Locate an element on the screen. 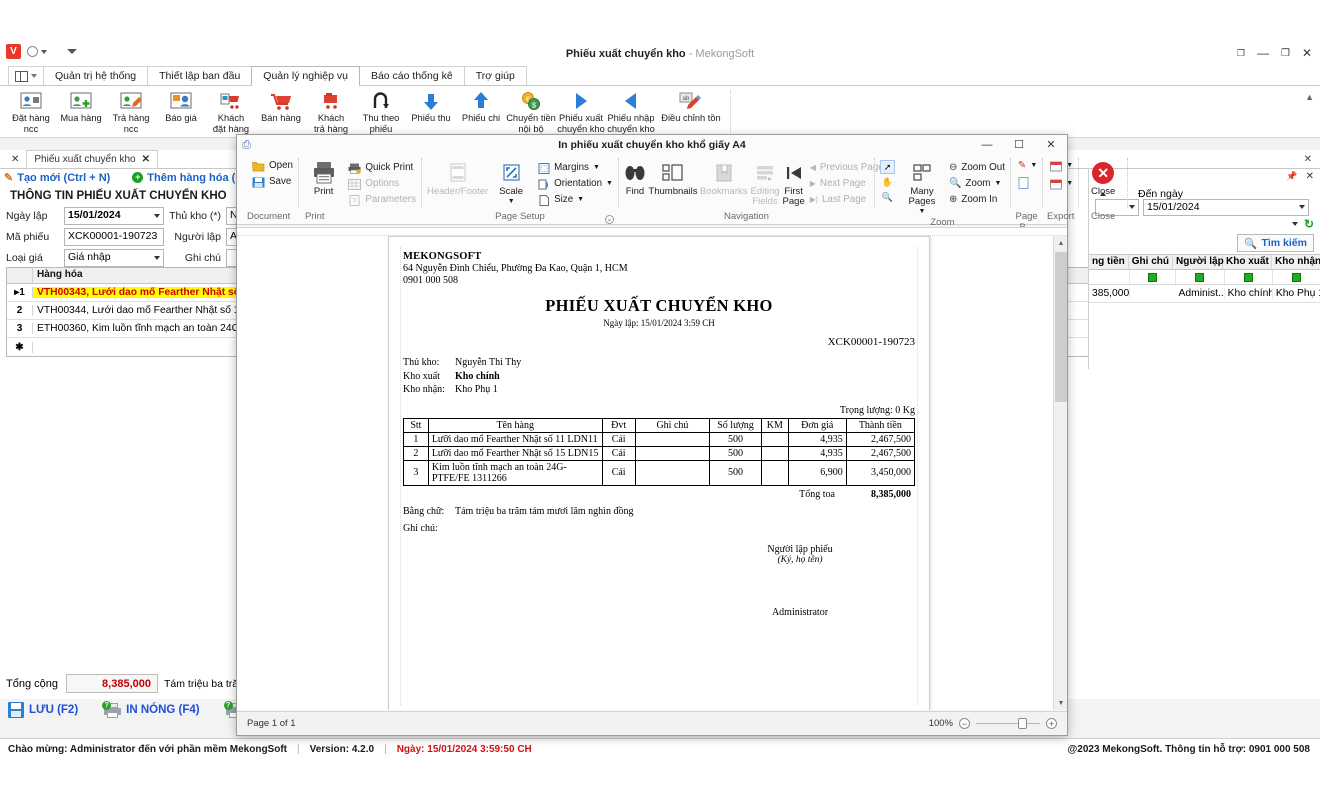 The image size is (1320, 800). ribbon-button-bao-gia: Báo giá is located at coordinates (181, 105).